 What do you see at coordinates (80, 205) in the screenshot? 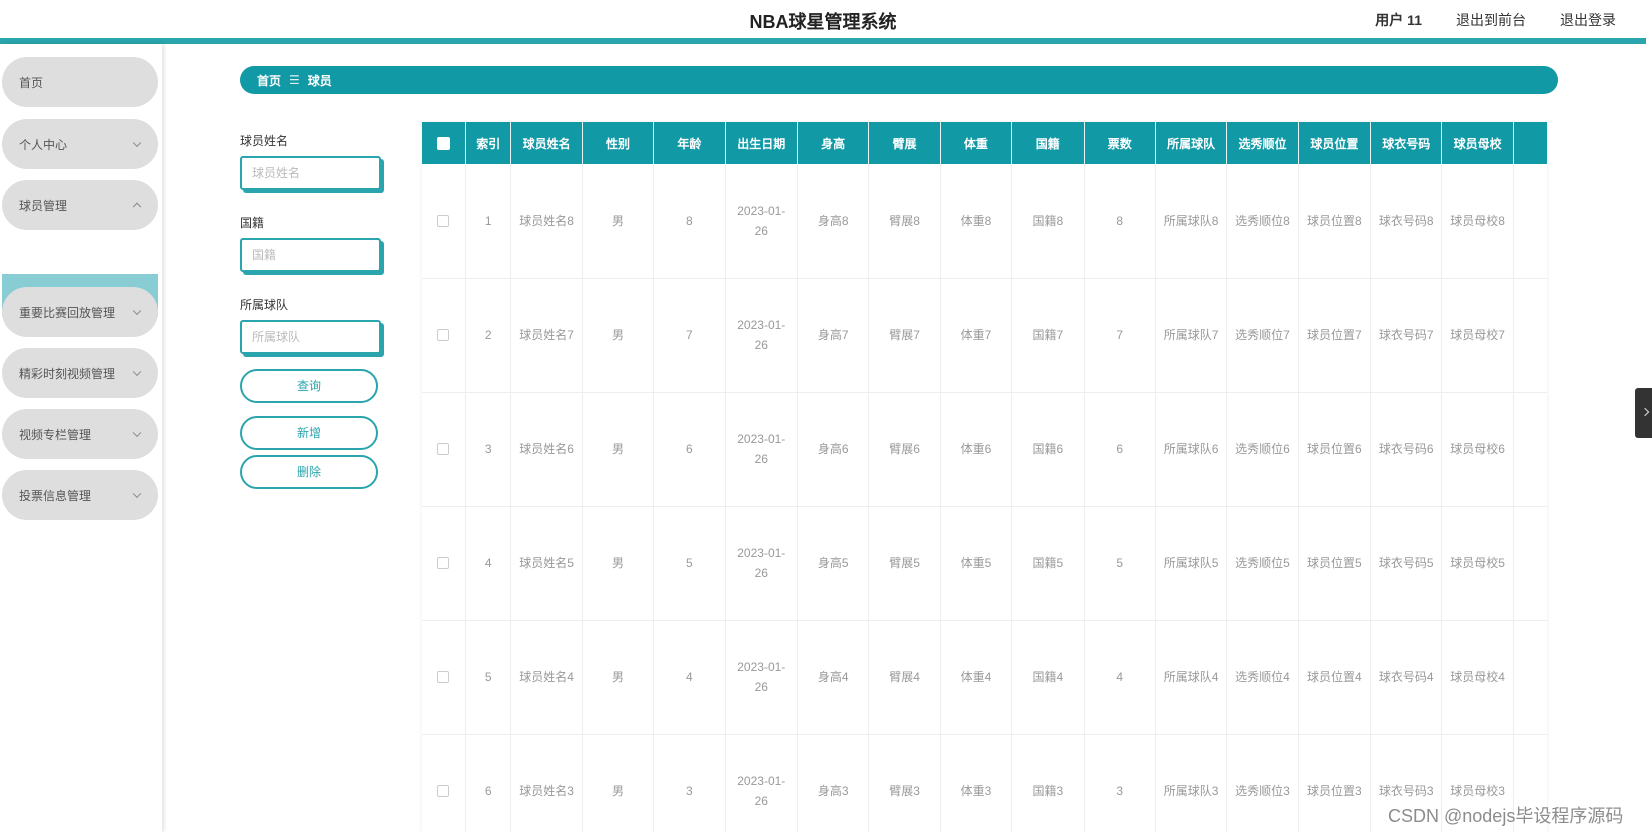
I see `sidebar-item-player-management: 球员管理` at bounding box center [80, 205].